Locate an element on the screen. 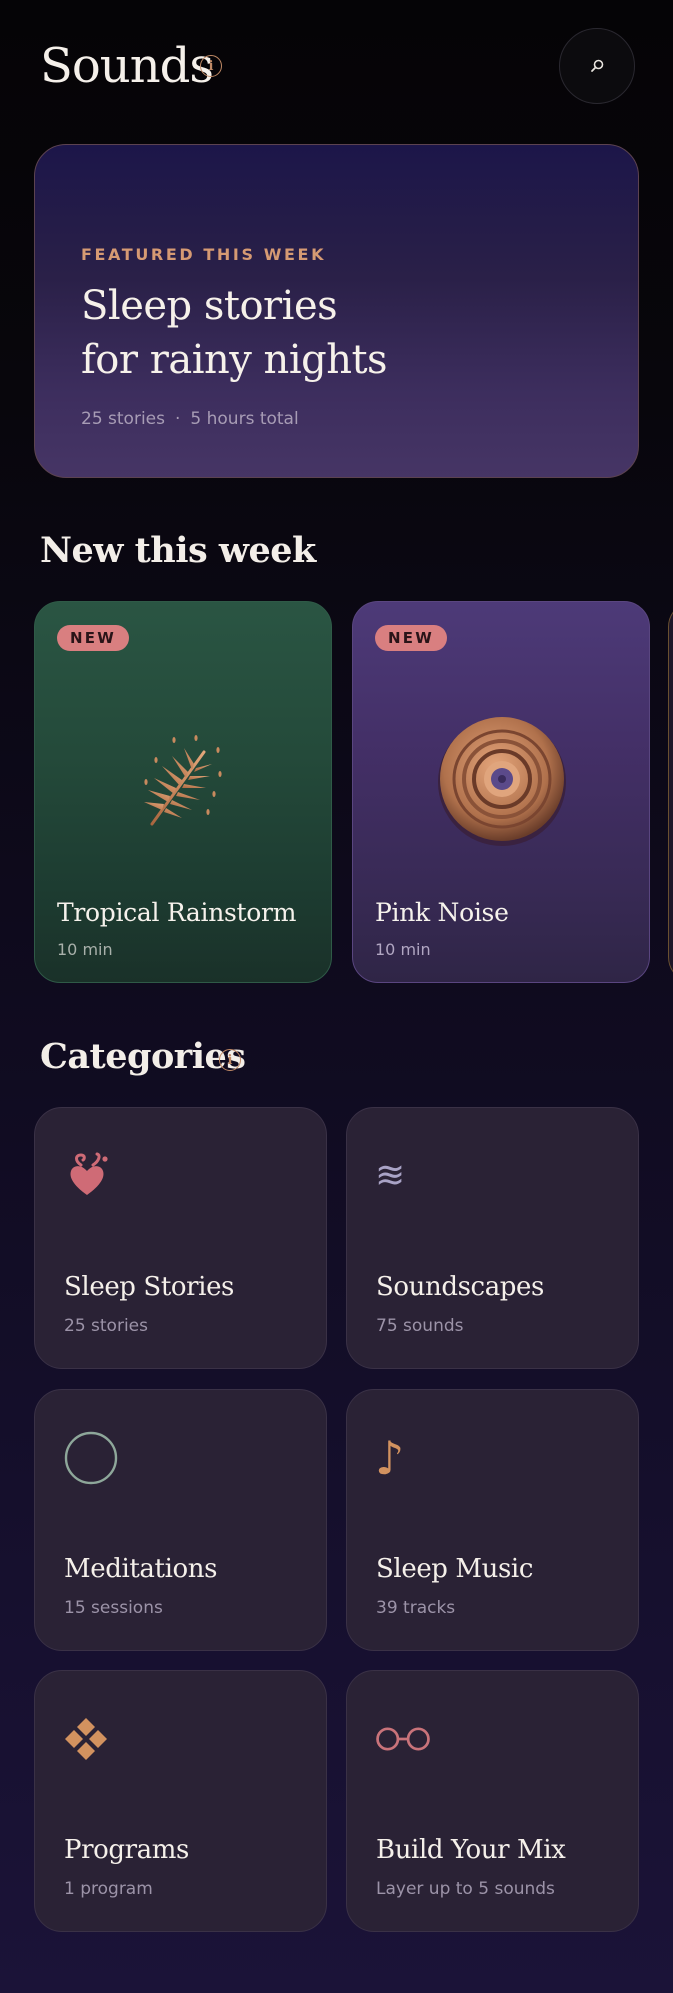 The height and width of the screenshot is (1993, 673). music-note-icon: ♪ is located at coordinates (403, 1458).